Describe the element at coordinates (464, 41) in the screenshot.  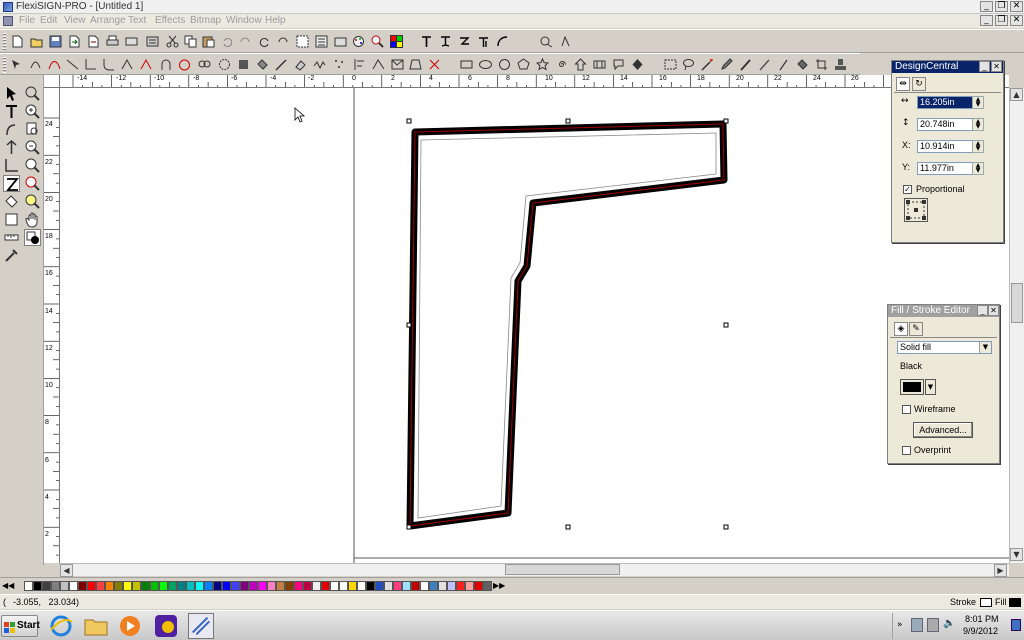
I see `text-path-icon` at that location.